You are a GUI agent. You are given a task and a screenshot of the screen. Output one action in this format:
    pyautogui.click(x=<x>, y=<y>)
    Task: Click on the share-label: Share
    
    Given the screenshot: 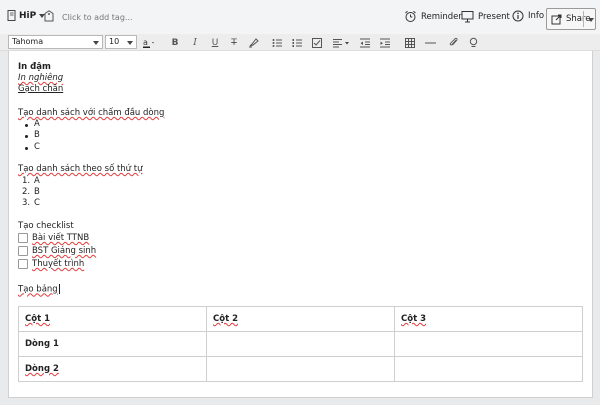 What is the action you would take?
    pyautogui.click(x=578, y=19)
    